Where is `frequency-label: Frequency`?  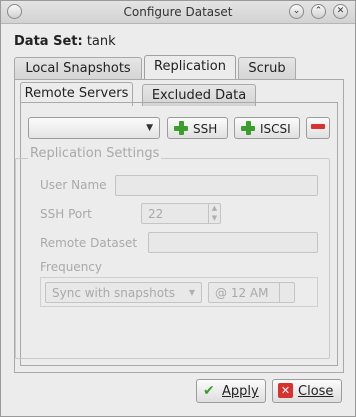
frequency-label: Frequency is located at coordinates (71, 267).